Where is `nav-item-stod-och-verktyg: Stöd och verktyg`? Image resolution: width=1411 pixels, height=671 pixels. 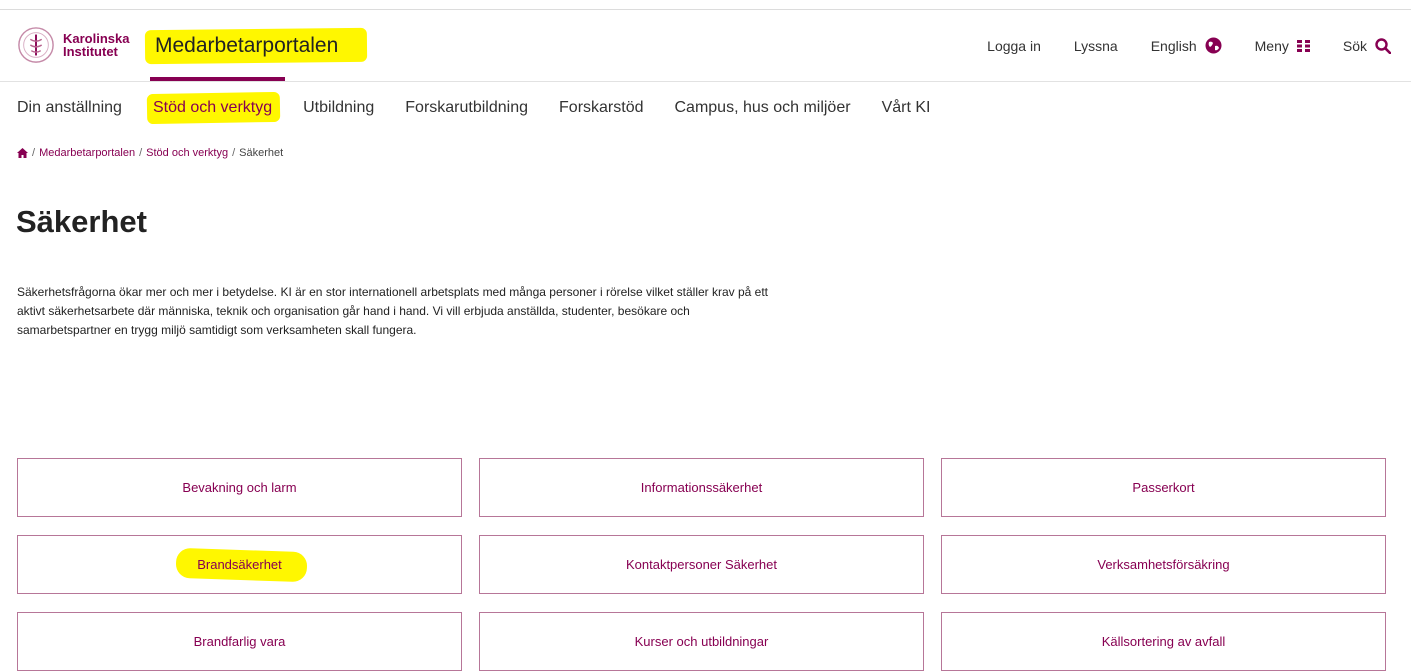
nav-item-stod-och-verktyg: Stöd och verktyg is located at coordinates (213, 108).